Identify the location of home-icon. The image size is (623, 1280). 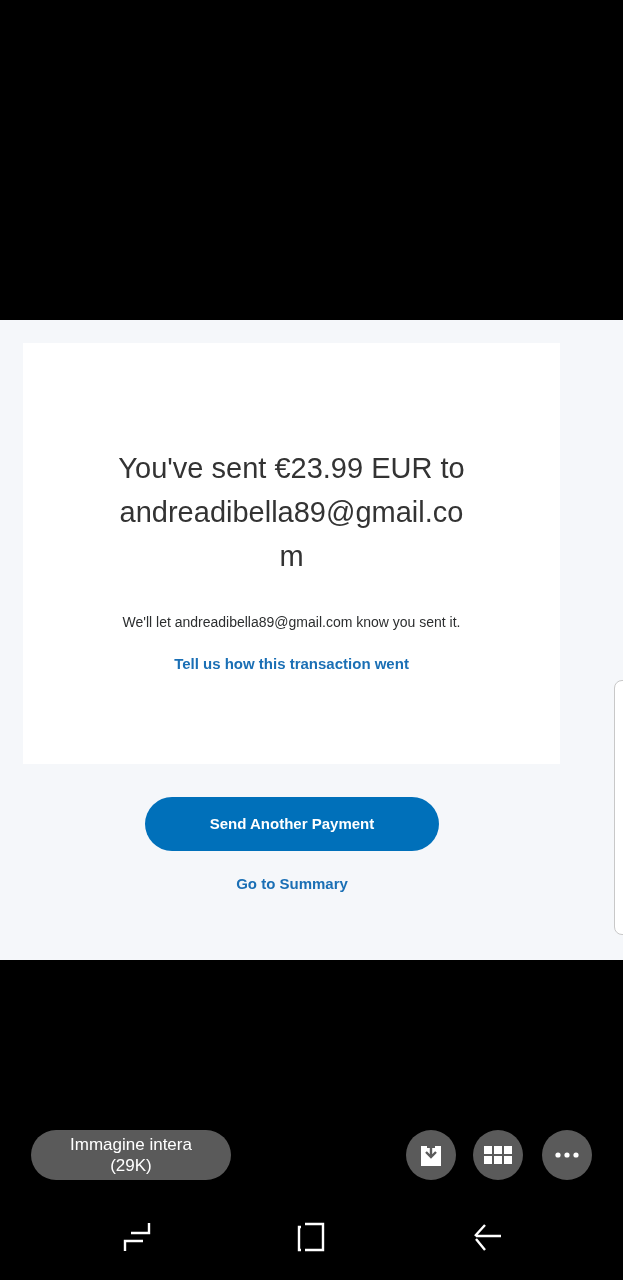
(311, 1237).